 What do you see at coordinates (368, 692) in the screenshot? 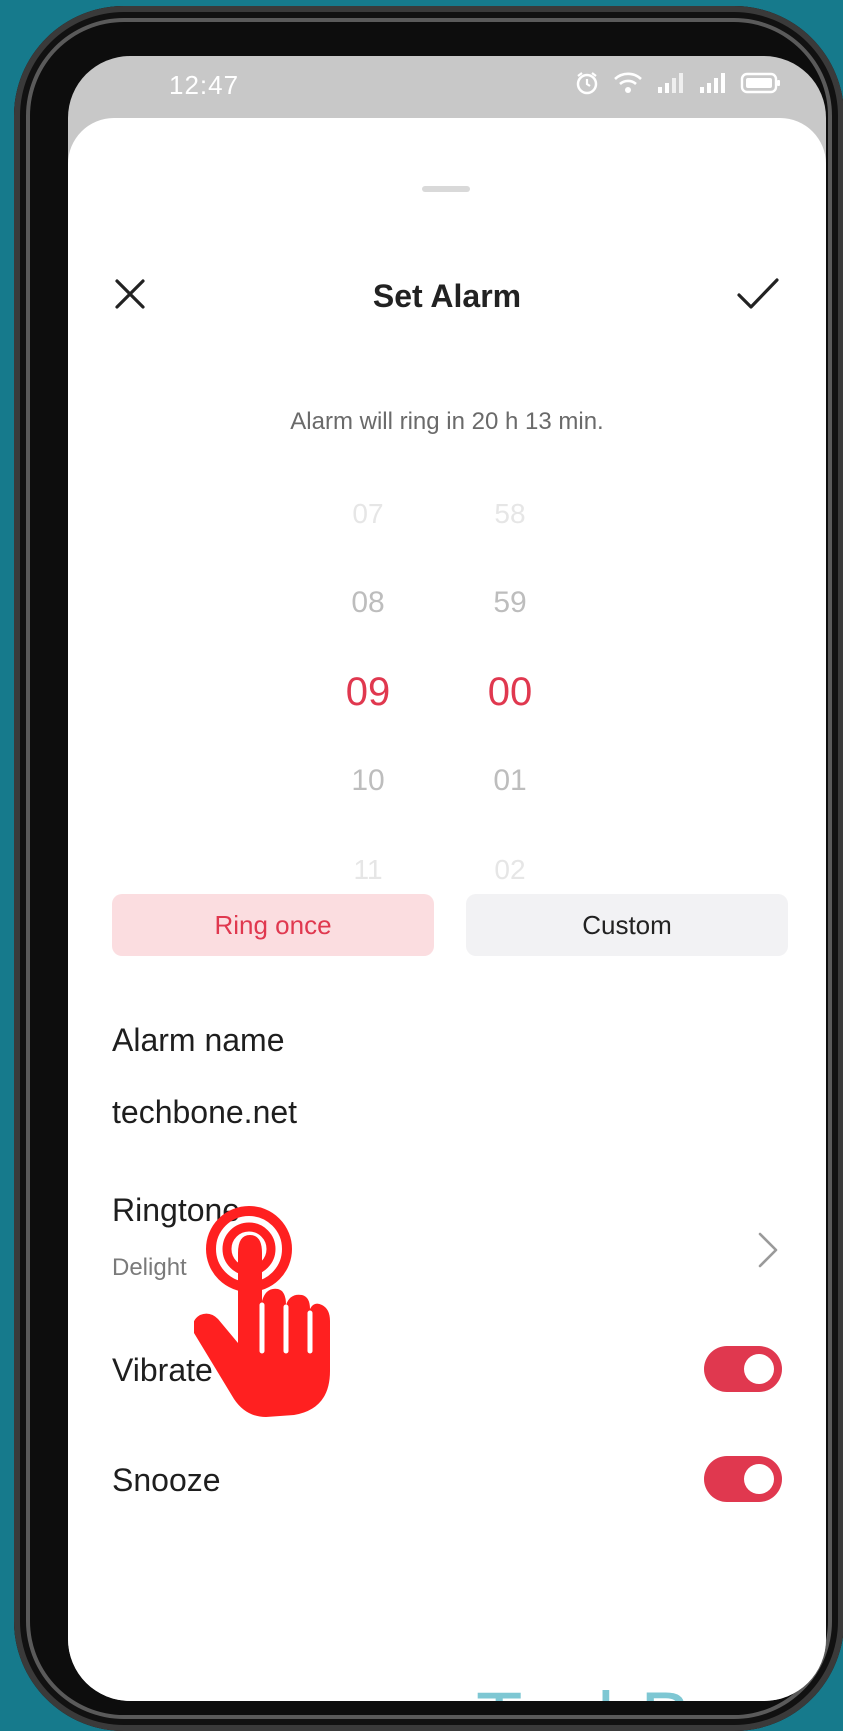
I see `selected-hour: 09` at bounding box center [368, 692].